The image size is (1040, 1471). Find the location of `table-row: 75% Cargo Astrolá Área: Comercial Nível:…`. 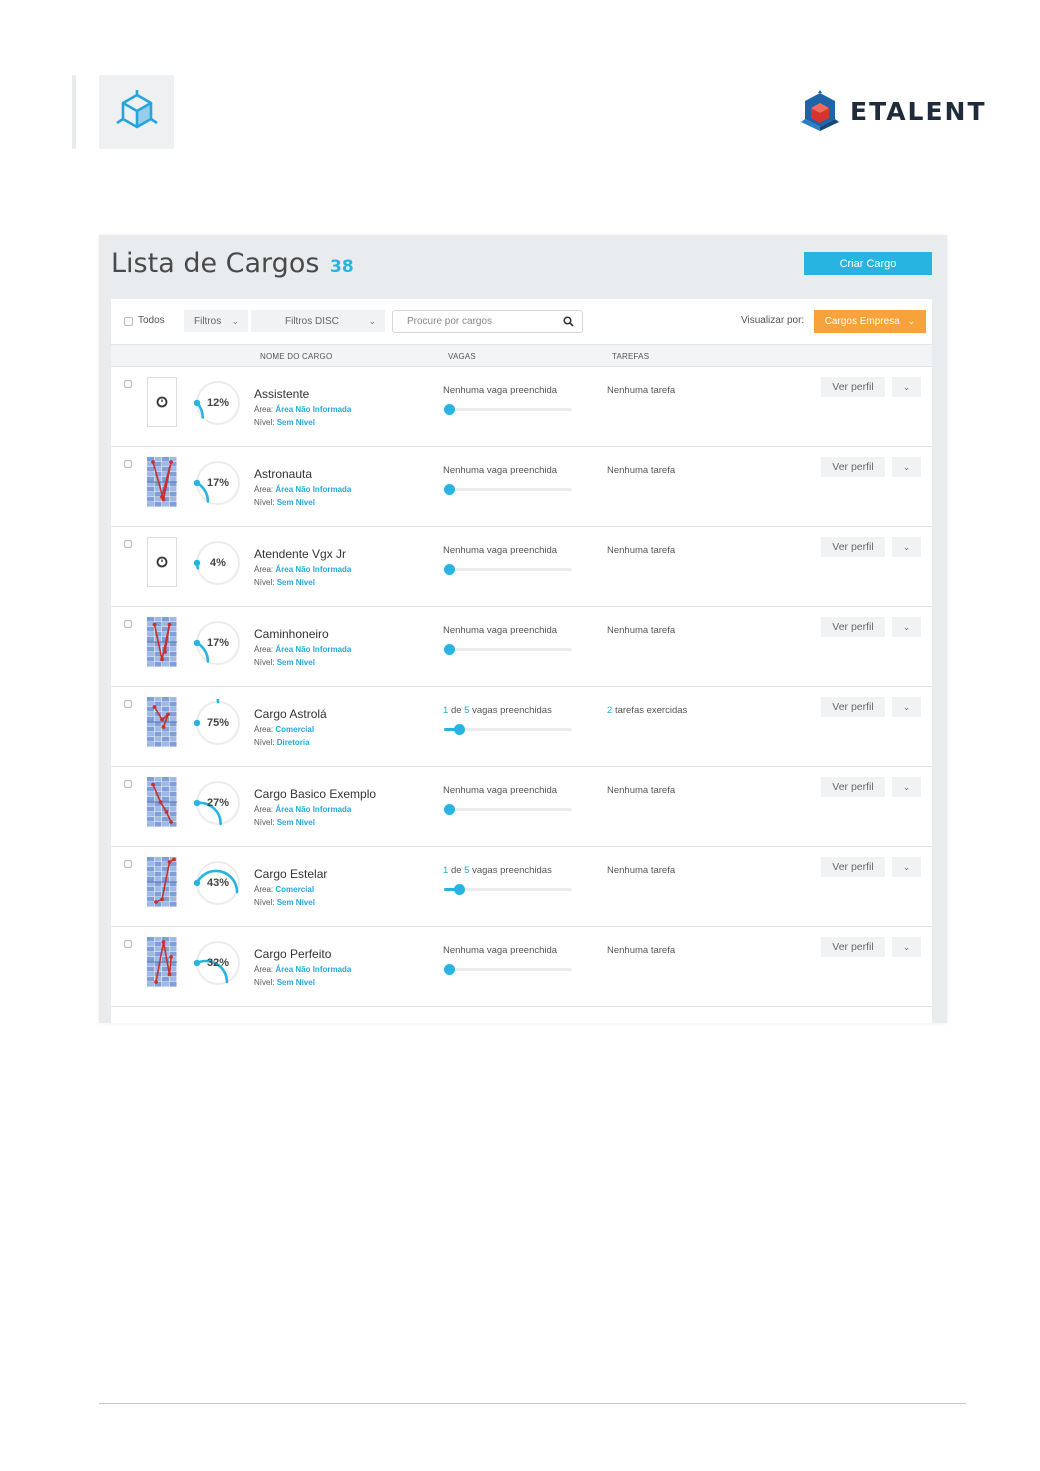

table-row: 75% Cargo Astrolá Área: Comercial Nível:… is located at coordinates (521, 727).